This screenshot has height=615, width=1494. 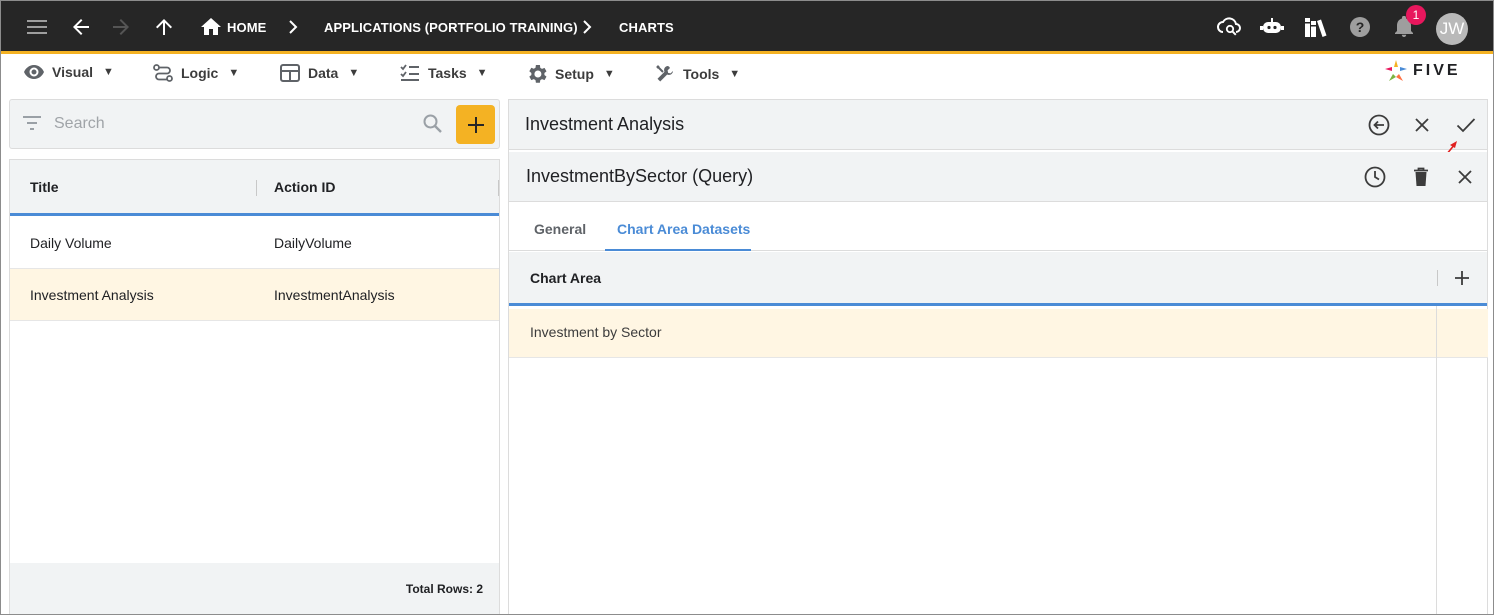 I want to click on notification-badge: 1, so click(x=1416, y=15).